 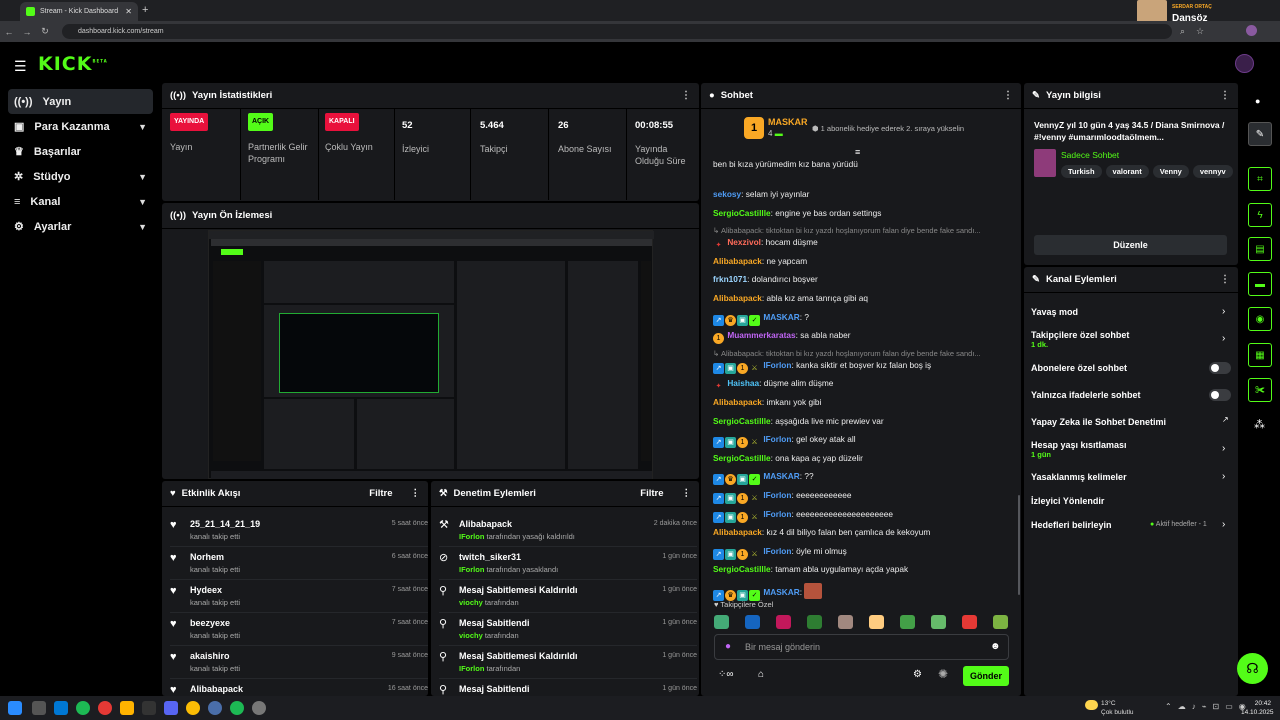 What do you see at coordinates (861, 592) in the screenshot?
I see `chat-message: ↗ ♛ ▣ ✓ MASKAR:` at bounding box center [861, 592].